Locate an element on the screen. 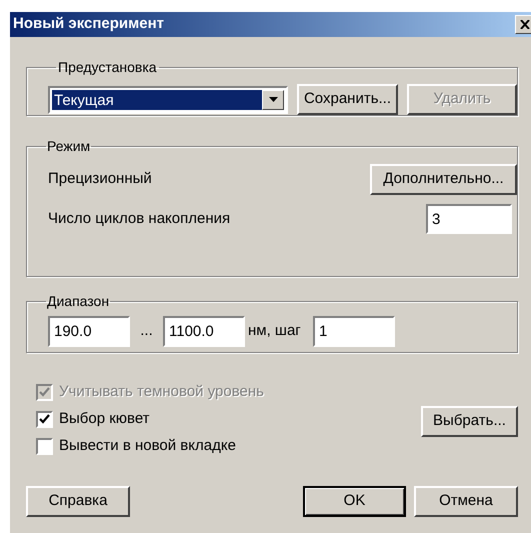 Image resolution: width=531 pixels, height=533 pixels. preset-dropdown: Текущая is located at coordinates (168, 100).